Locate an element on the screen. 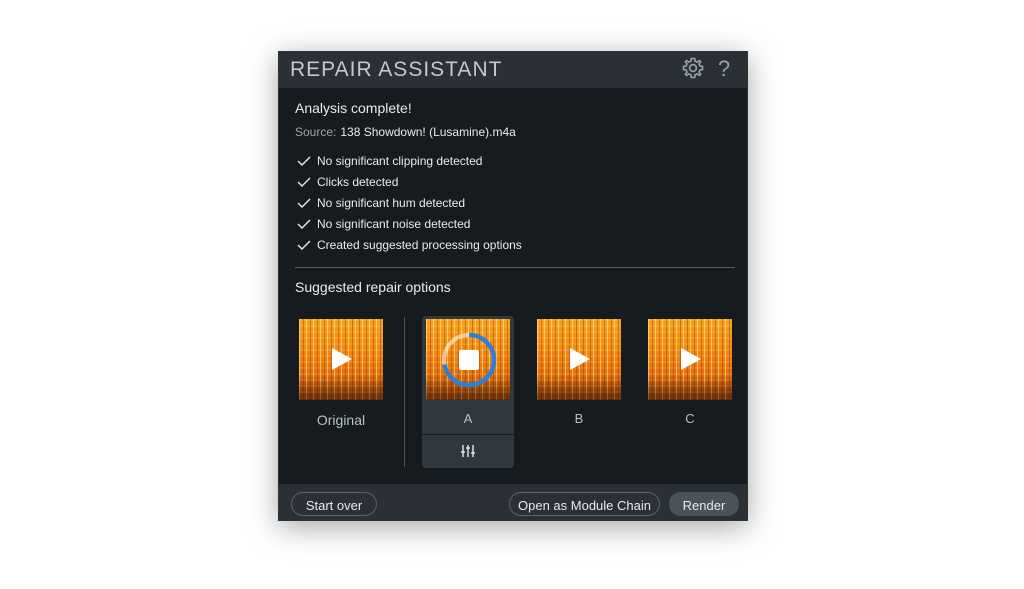  option-c-label: C is located at coordinates (690, 418).